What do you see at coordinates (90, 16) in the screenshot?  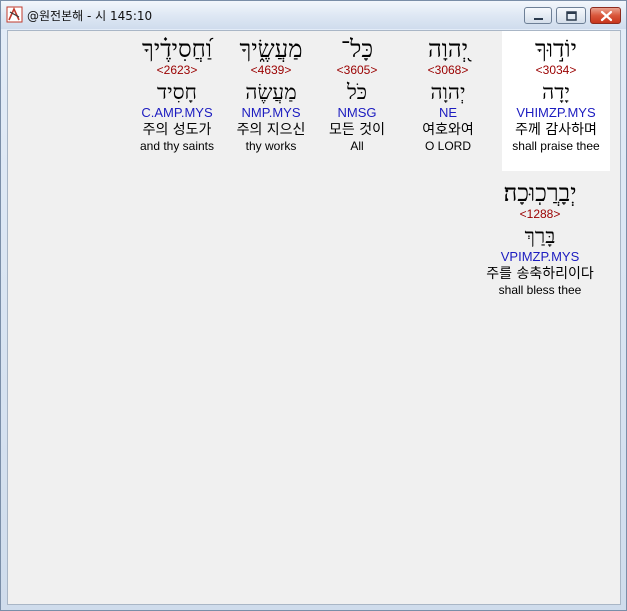 I see `window-title: @원전본해 - 시 145:10` at bounding box center [90, 16].